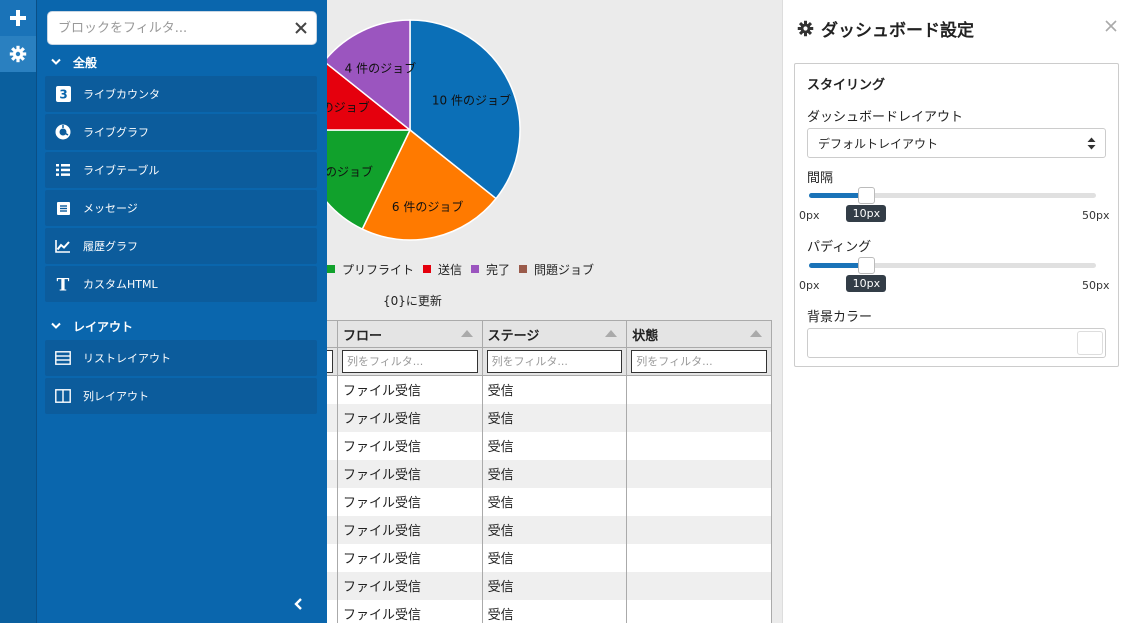 The image size is (1133, 623). I want to click on slider-value-tooltip: 10px, so click(866, 283).